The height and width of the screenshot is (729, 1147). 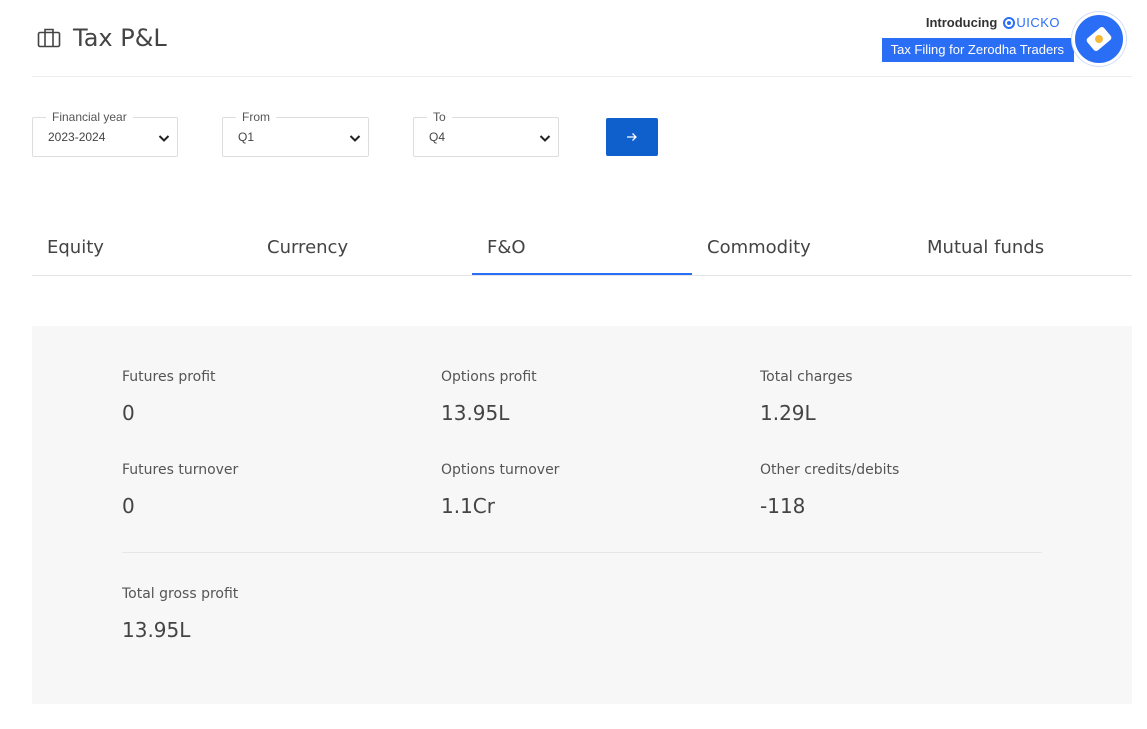 I want to click on total-gross-profit-stat: Total gross profit 13.95L, so click(x=272, y=614).